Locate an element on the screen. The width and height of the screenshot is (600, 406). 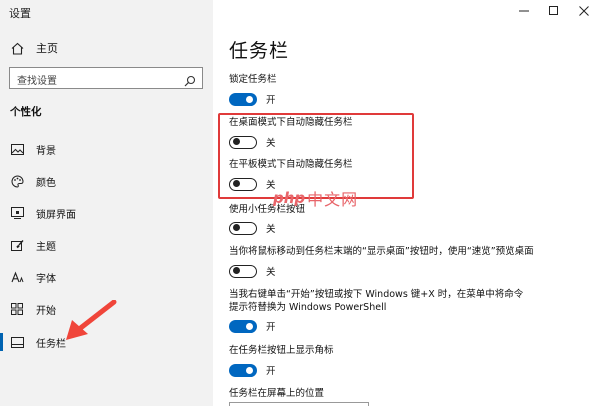
sidebar-item-label: 主页 is located at coordinates (47, 48).